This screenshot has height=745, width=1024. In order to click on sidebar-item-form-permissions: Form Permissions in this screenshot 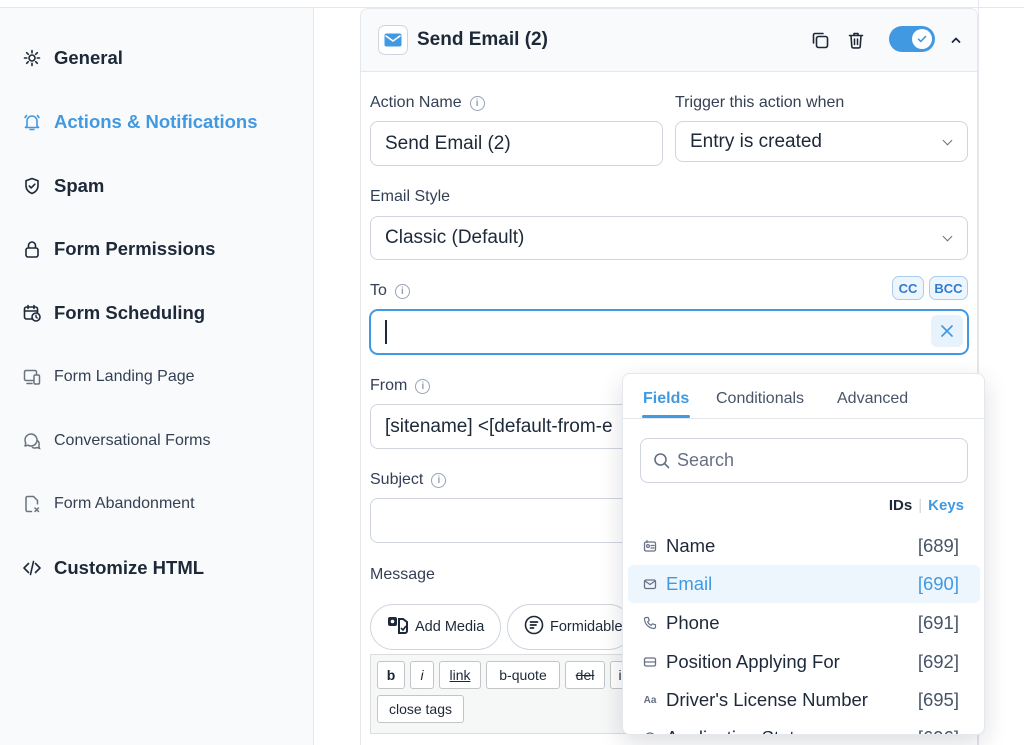, I will do `click(118, 249)`.